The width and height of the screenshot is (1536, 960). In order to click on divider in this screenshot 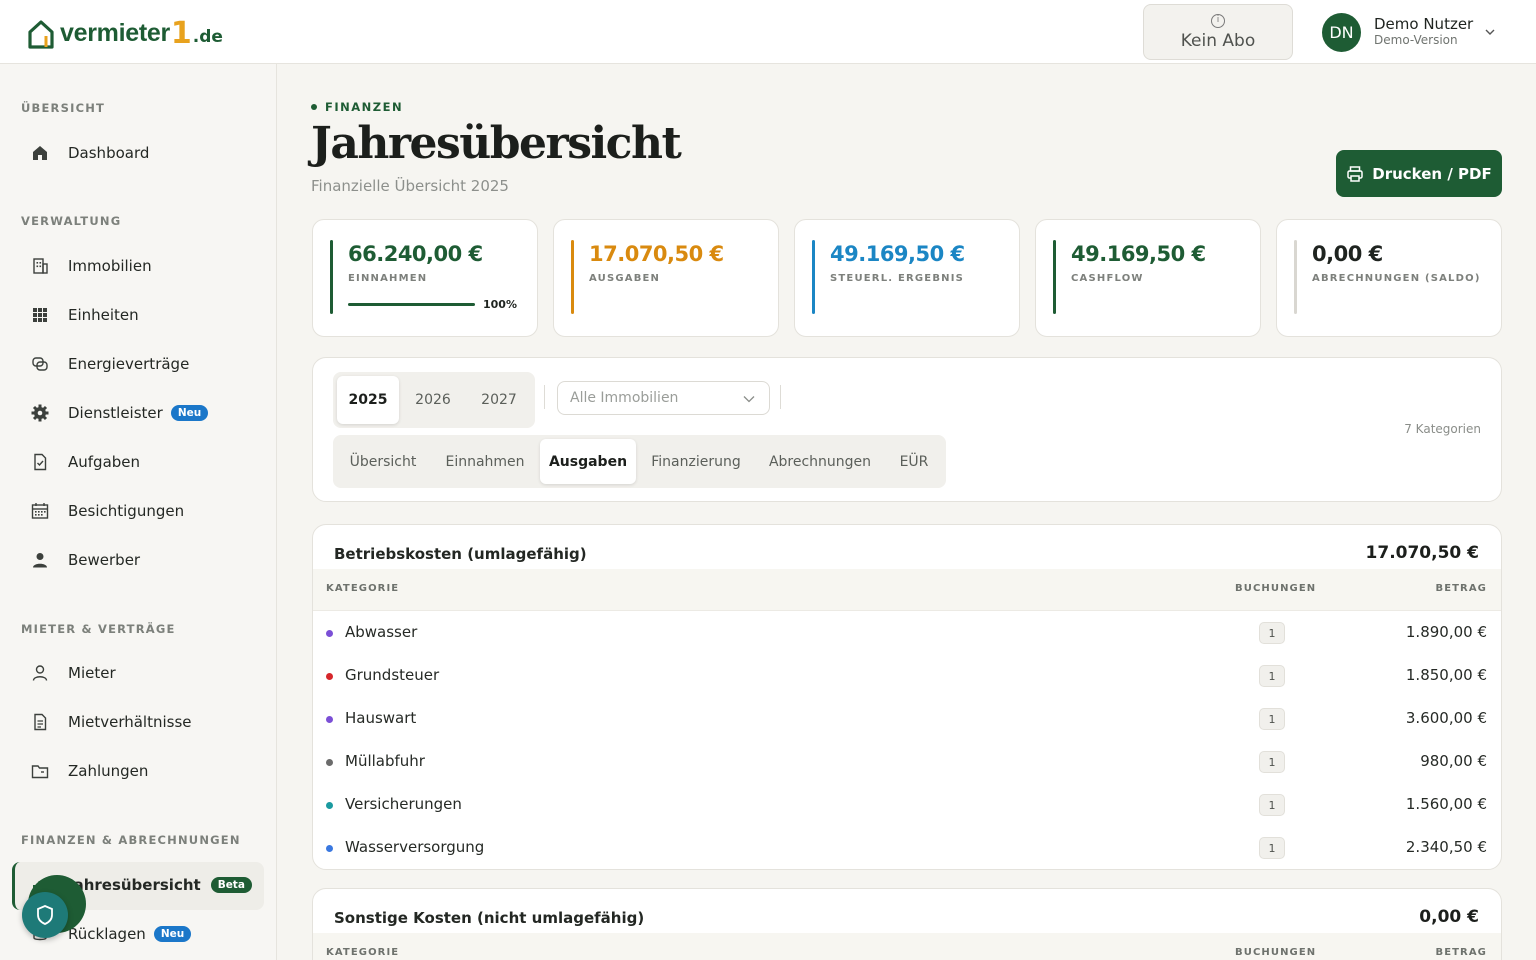, I will do `click(780, 397)`.